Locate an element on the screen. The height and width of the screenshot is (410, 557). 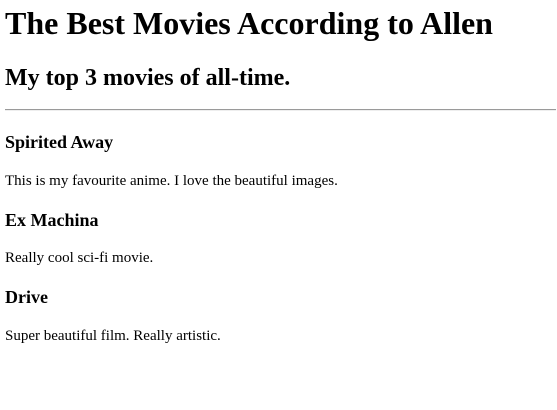
movie-description-ex-machina: Really cool sci-fi movie. is located at coordinates (79, 258).